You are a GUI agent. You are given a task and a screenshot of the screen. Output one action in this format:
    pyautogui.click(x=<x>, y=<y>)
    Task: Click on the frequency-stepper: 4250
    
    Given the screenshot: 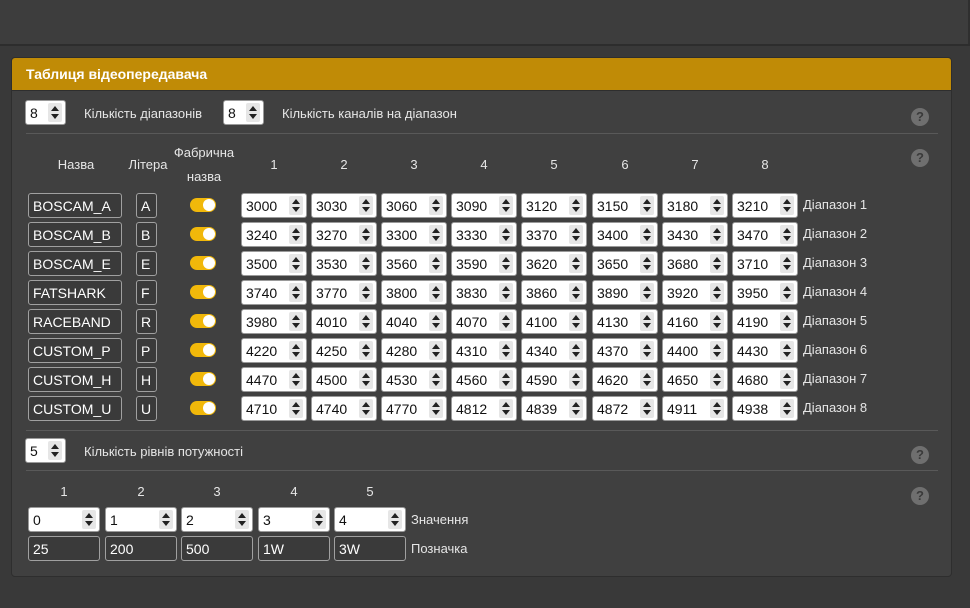 What is the action you would take?
    pyautogui.click(x=344, y=350)
    